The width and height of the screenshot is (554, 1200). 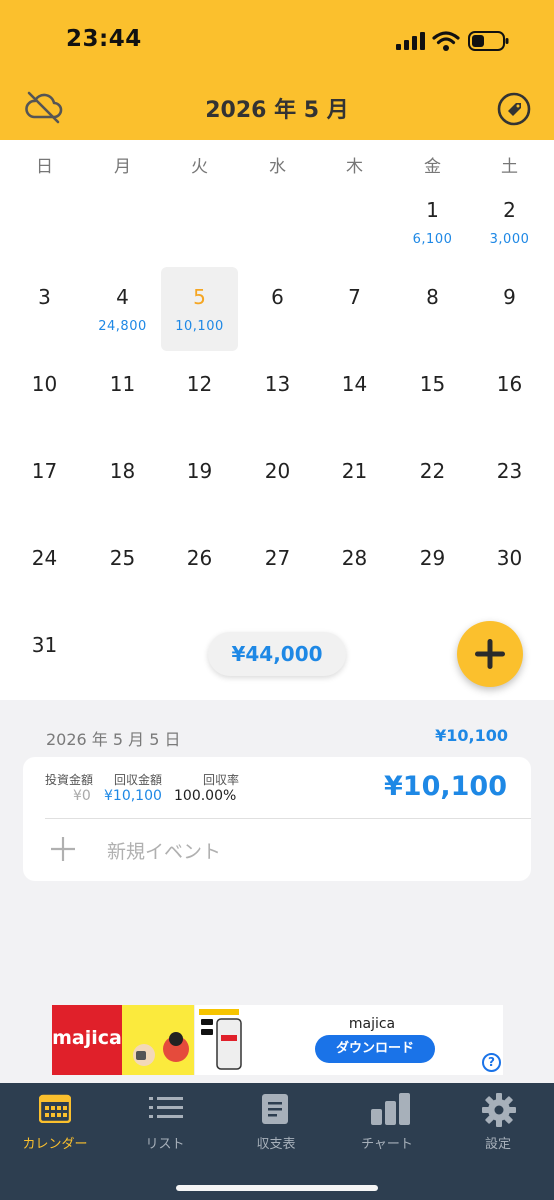 I want to click on day-cell-16: 16, so click(x=509, y=397).